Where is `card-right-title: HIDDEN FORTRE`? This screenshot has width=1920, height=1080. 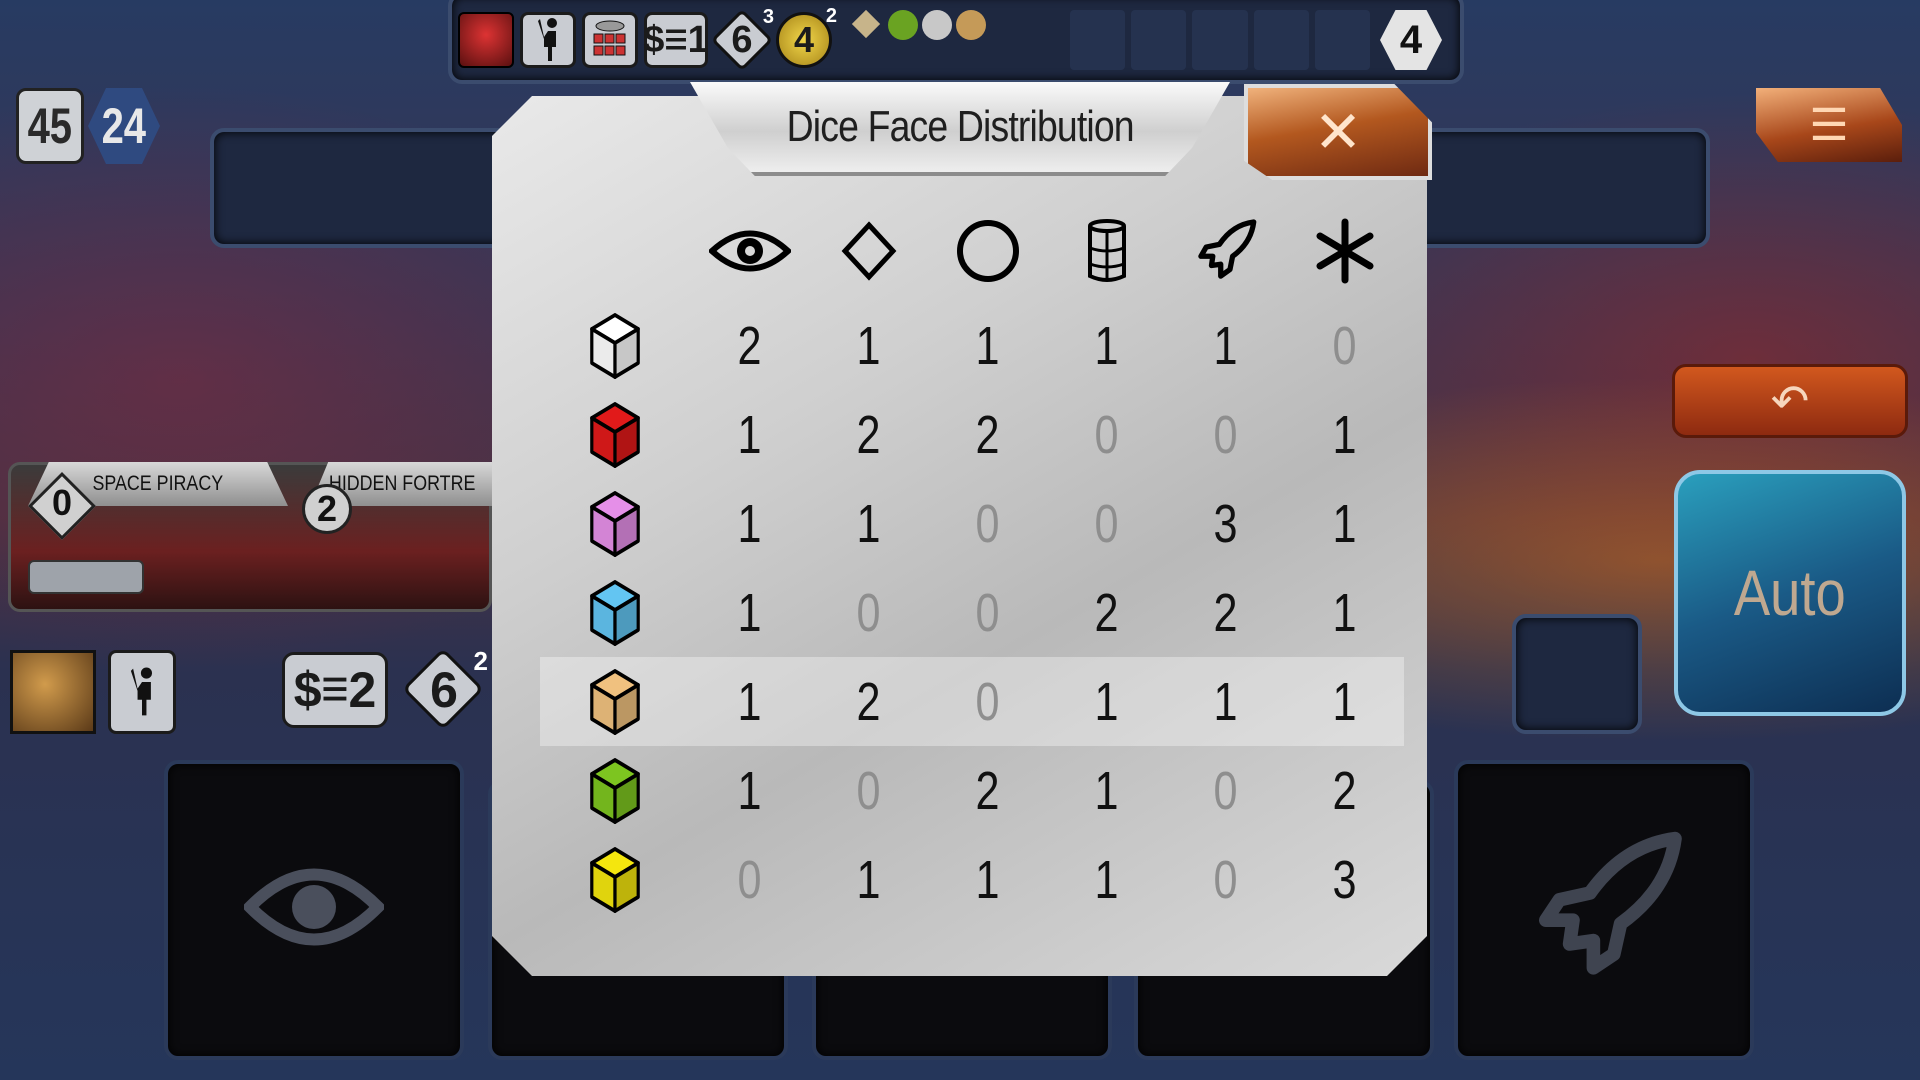 card-right-title: HIDDEN FORTRE is located at coordinates (402, 483).